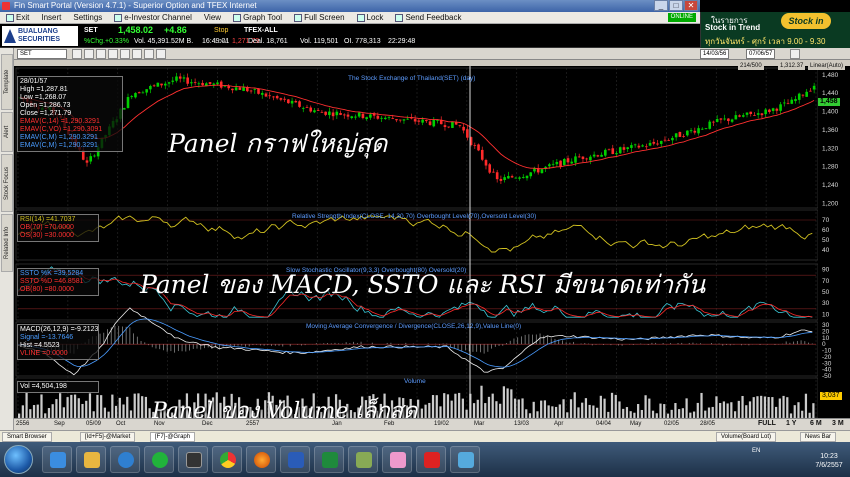  Describe the element at coordinates (51, 17) in the screenshot. I see `menu-insert: Insert` at that location.